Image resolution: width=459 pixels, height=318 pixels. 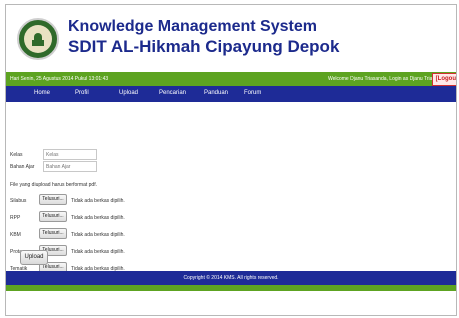 What do you see at coordinates (18, 201) in the screenshot?
I see `silabus-label: Silabus` at bounding box center [18, 201].